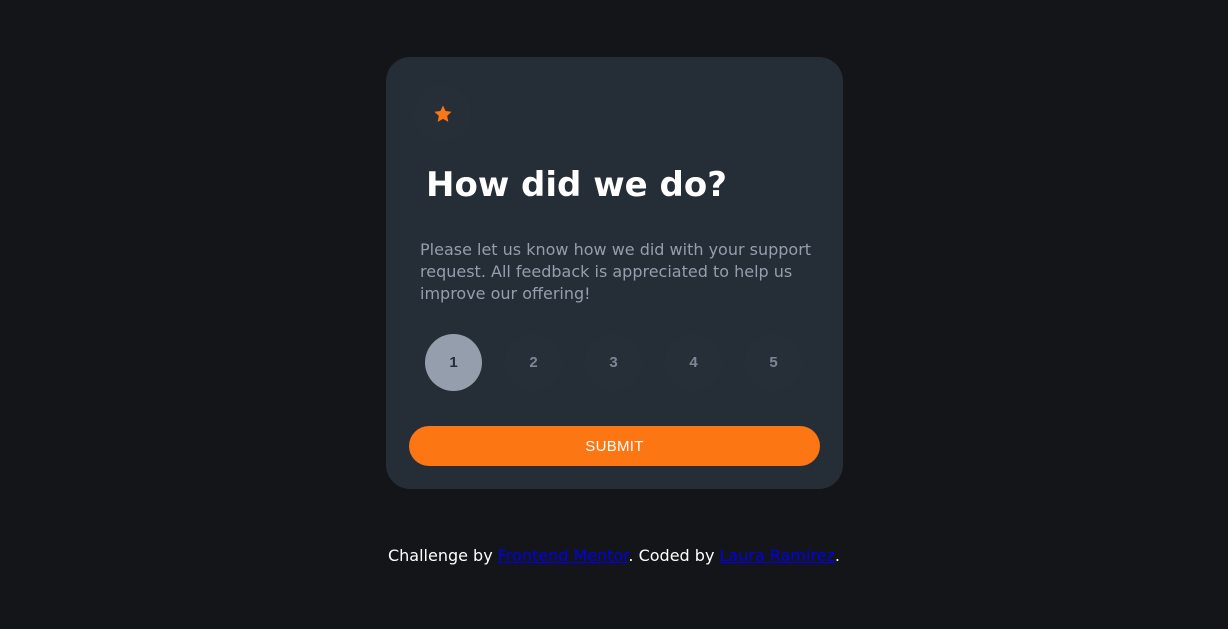  I want to click on frontend-mentor-link: Frontend Mentor, so click(563, 555).